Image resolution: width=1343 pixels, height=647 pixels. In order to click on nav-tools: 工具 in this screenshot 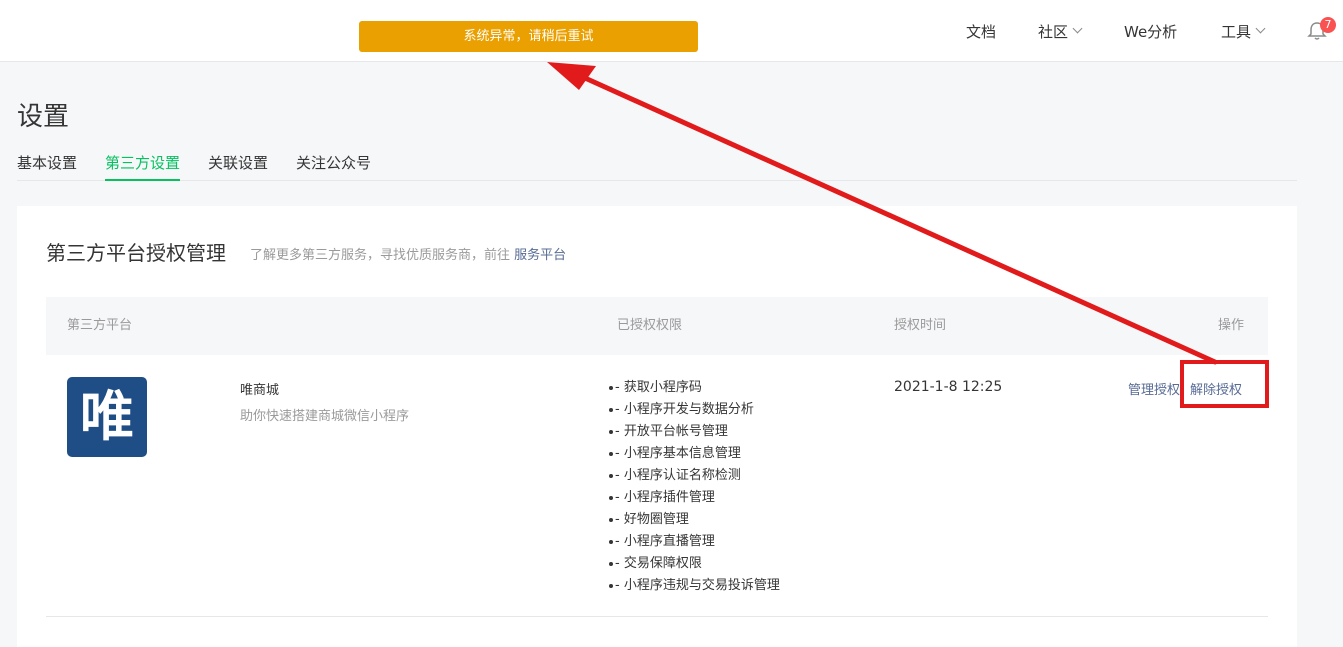, I will do `click(1243, 31)`.